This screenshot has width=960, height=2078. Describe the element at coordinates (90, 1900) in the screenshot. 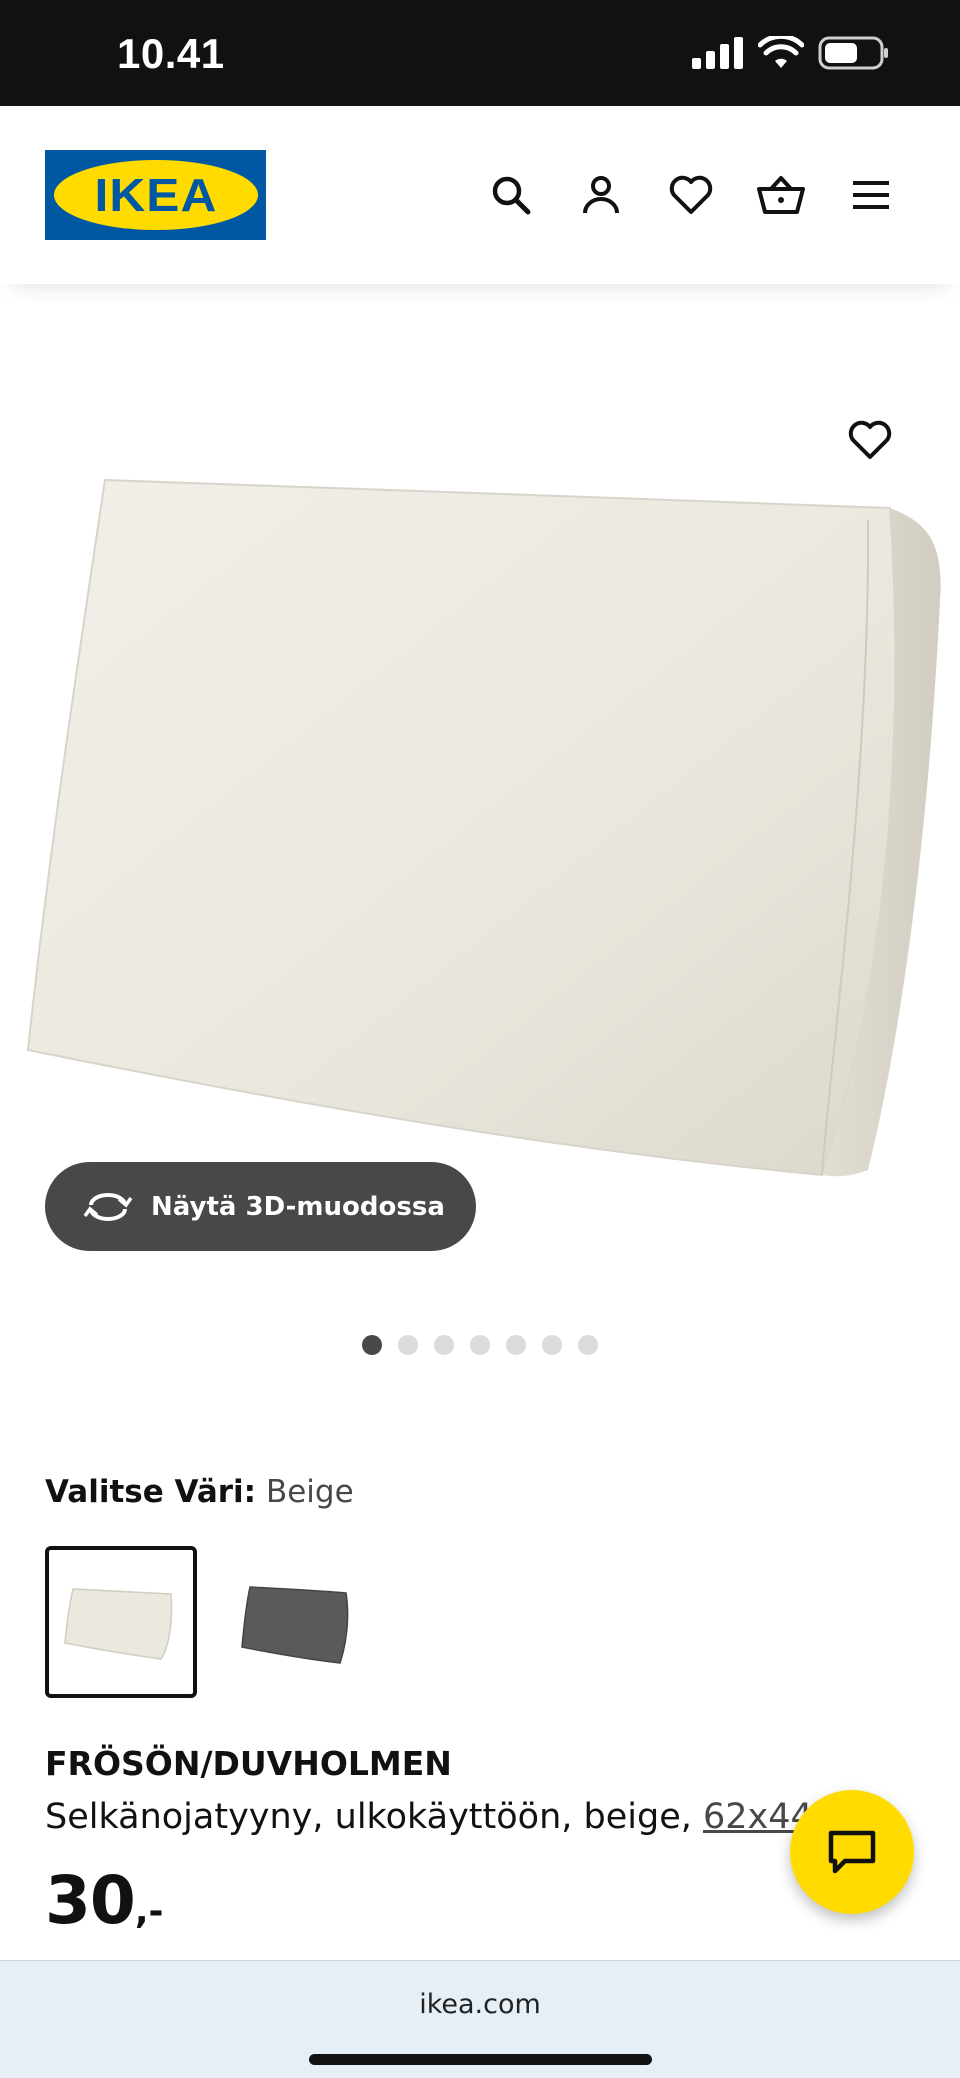

I see `price-integer: 30` at that location.